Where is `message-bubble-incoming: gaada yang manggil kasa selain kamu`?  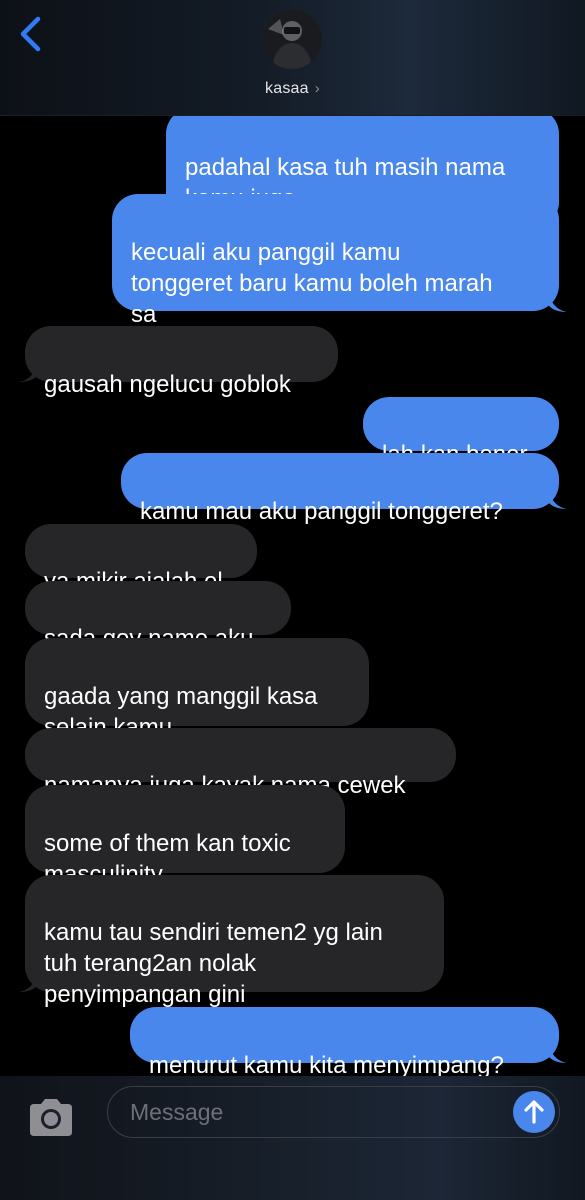
message-bubble-incoming: gaada yang manggil kasa selain kamu is located at coordinates (197, 689).